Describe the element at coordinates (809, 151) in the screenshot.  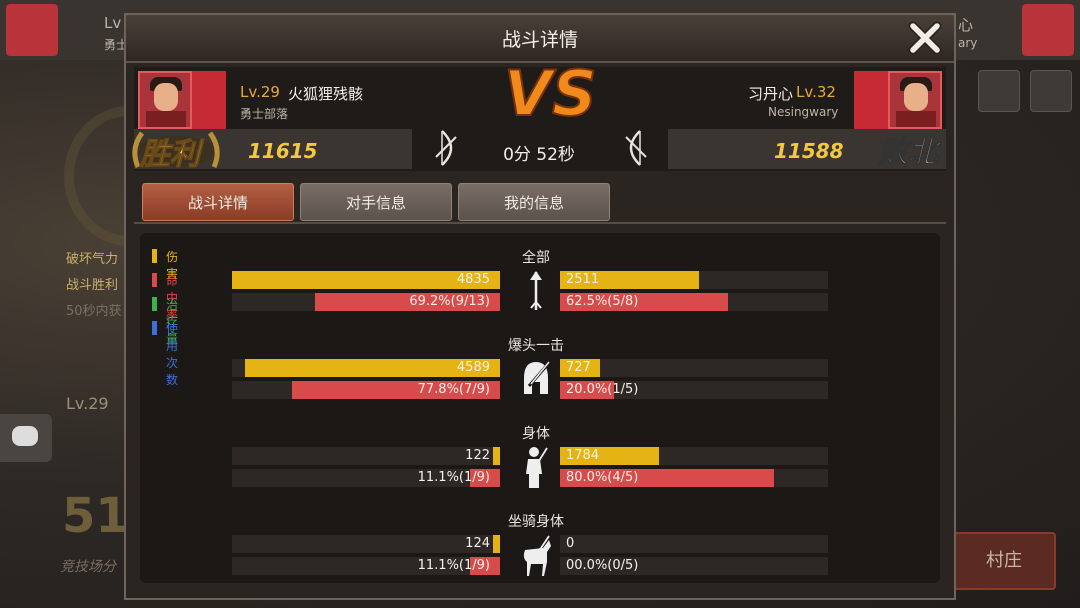
I see `opponent-score: 11588` at that location.